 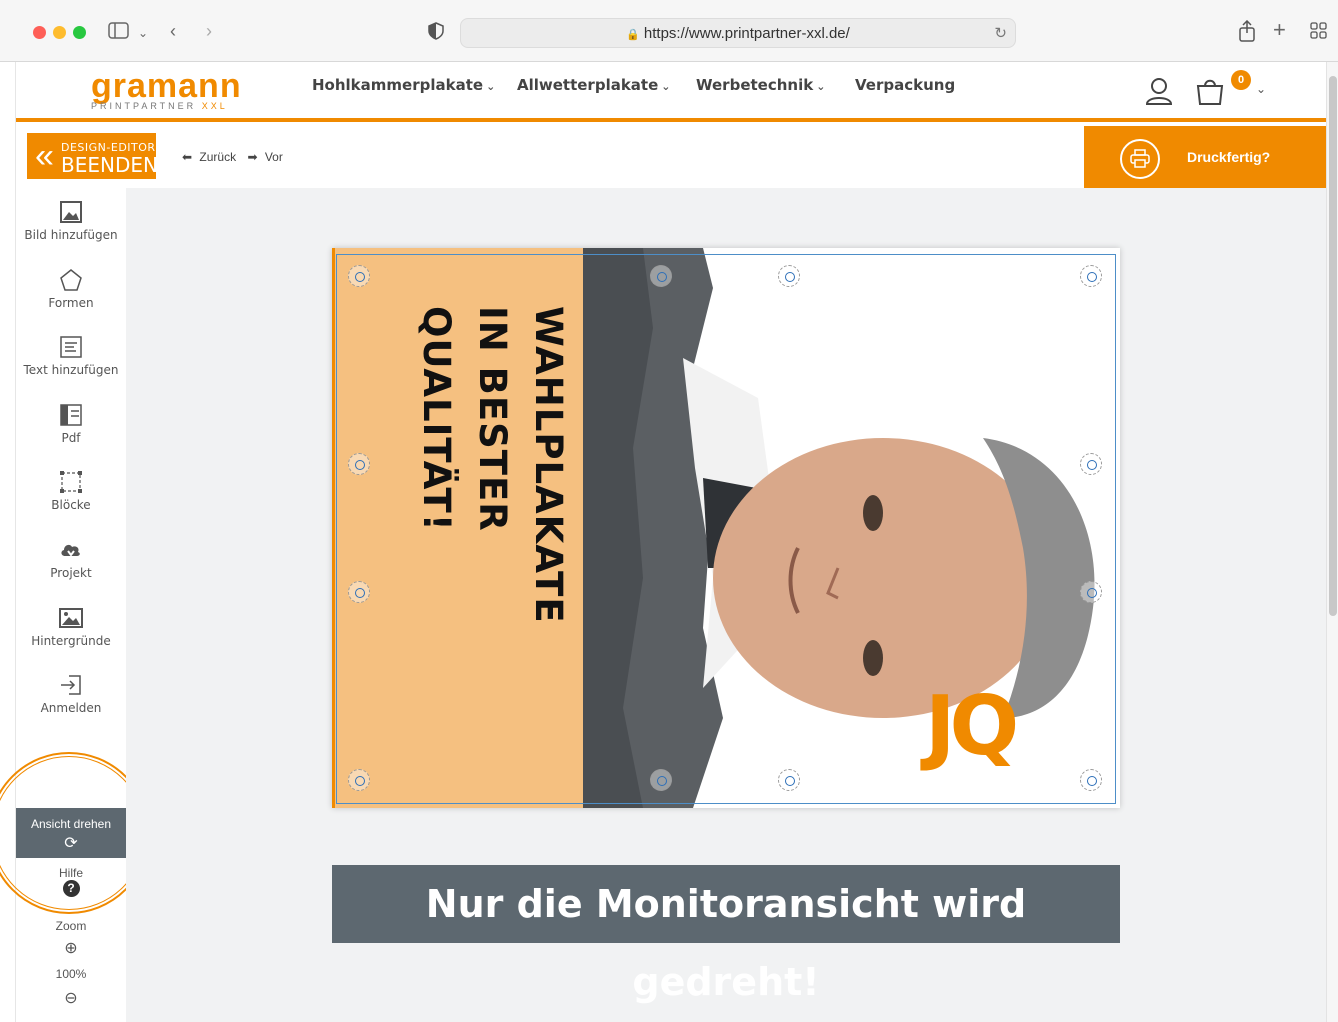 I want to click on undo-label: Zurück, so click(x=218, y=157).